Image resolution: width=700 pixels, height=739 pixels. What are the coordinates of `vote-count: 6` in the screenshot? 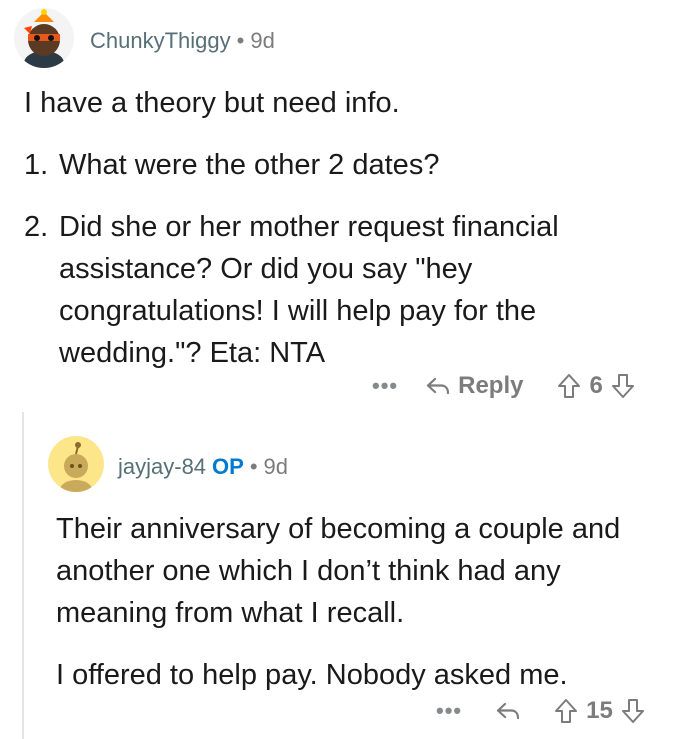 It's located at (596, 385).